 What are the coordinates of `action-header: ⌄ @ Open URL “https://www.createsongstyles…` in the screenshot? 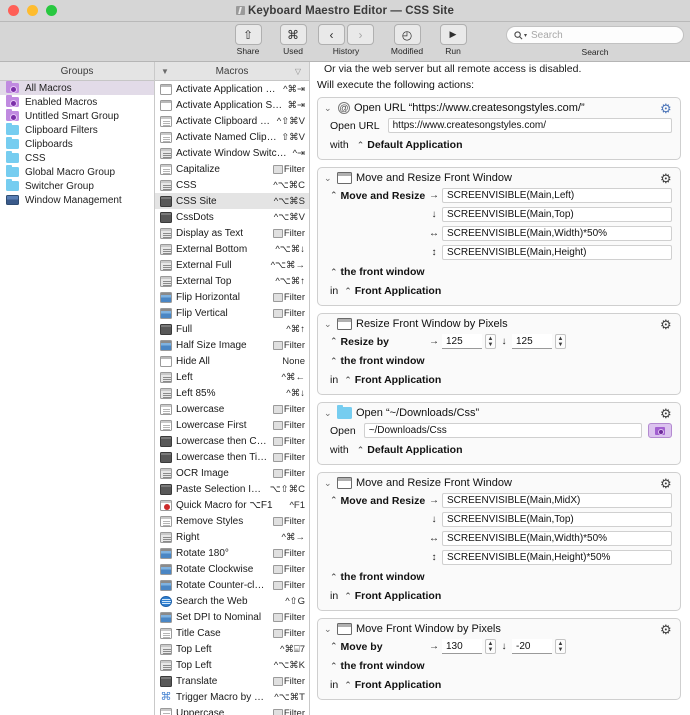 It's located at (499, 108).